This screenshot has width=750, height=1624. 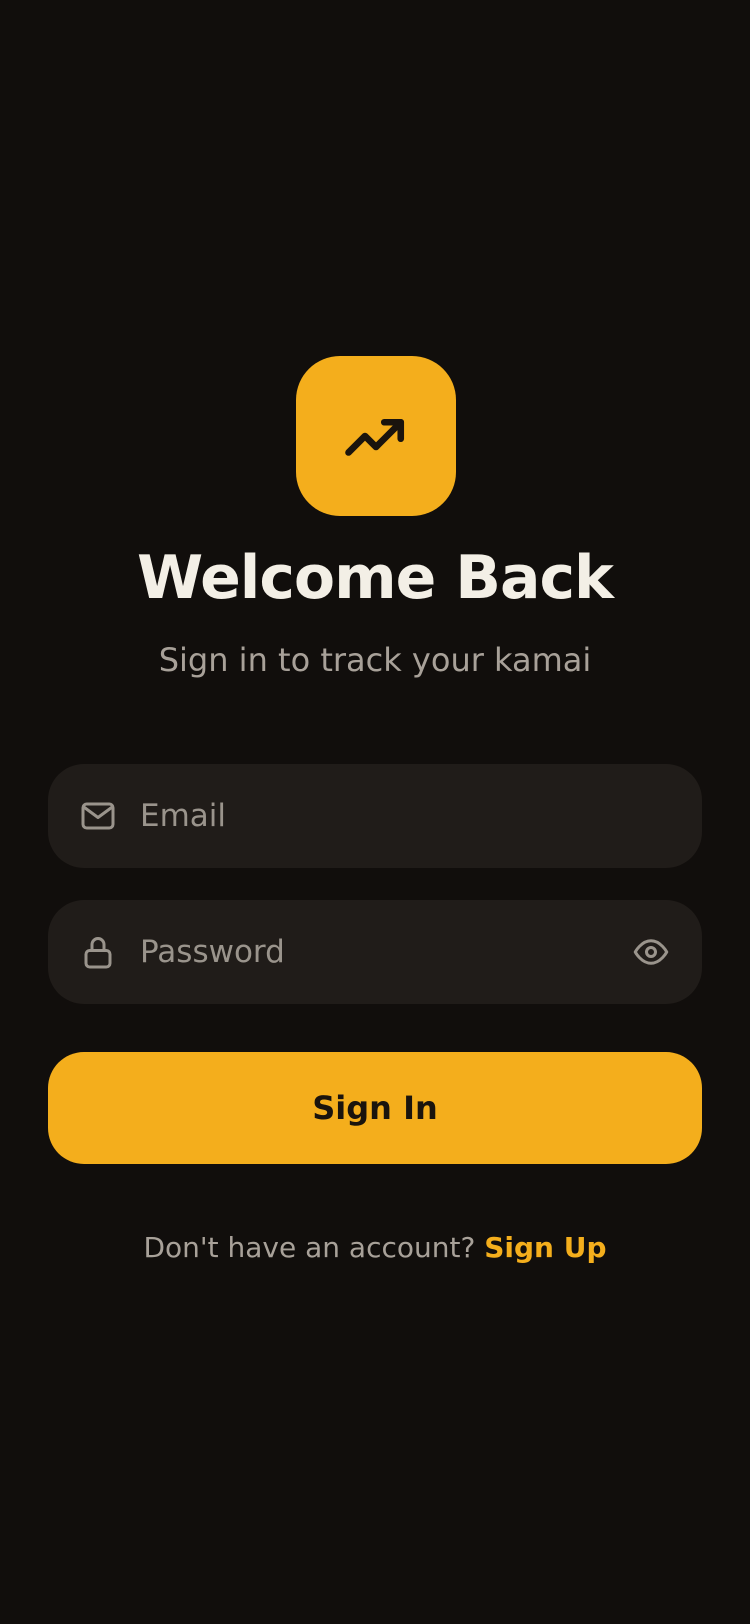 I want to click on app-logo, so click(x=376, y=436).